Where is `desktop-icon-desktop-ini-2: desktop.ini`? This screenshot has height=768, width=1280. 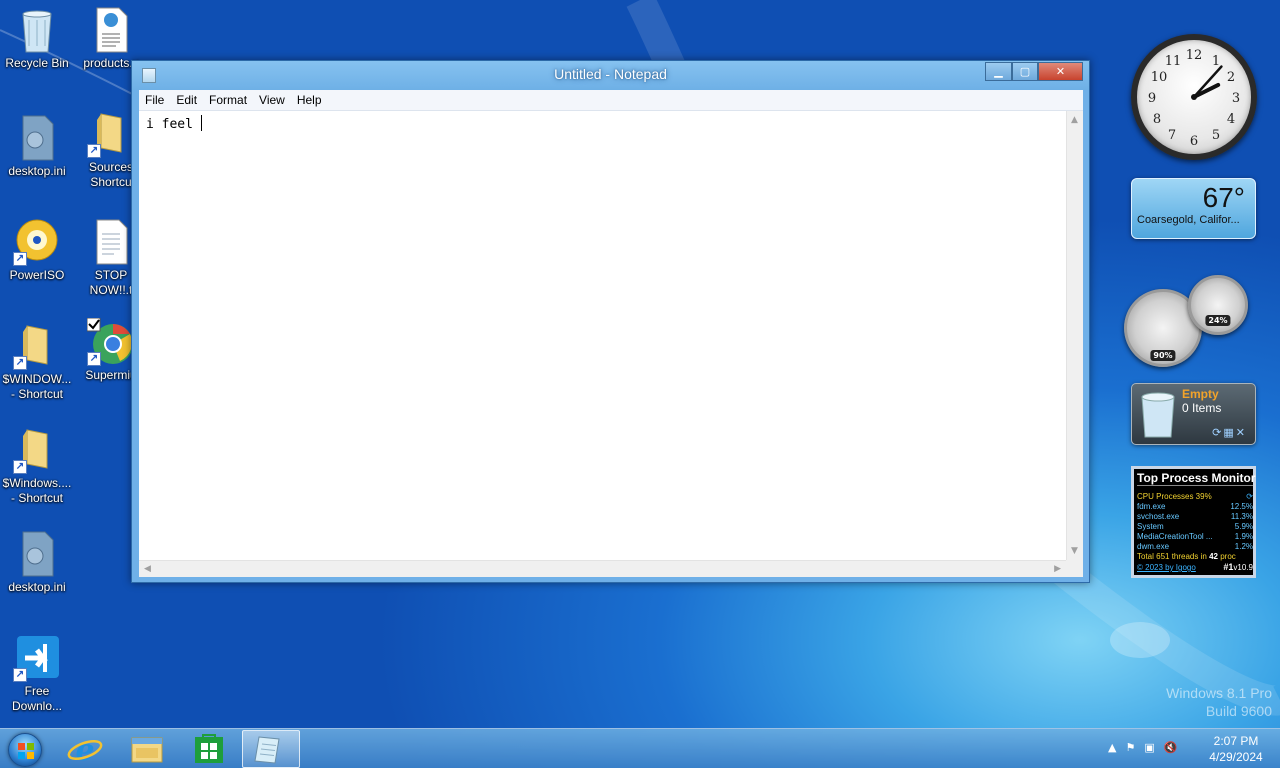 desktop-icon-desktop-ini-2: desktop.ini is located at coordinates (37, 562).